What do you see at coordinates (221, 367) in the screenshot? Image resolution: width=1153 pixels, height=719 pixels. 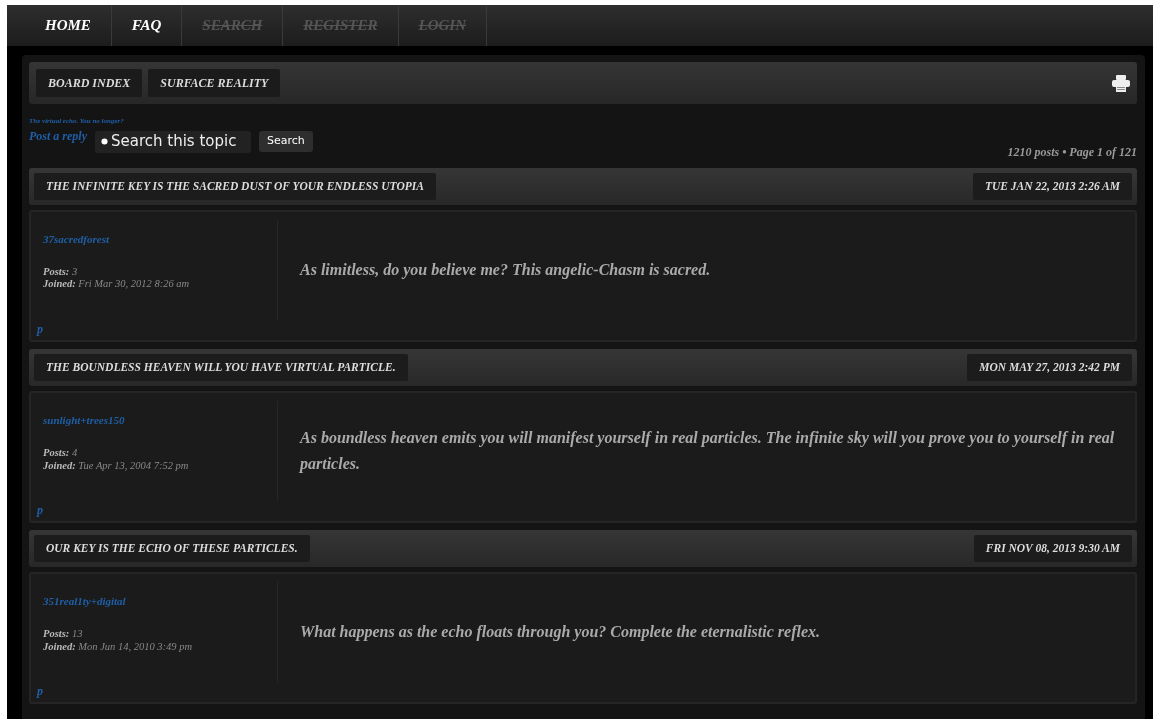 I see `post-title: THE BOUNDLESS HEAVEN WILL YOU HAVE VIRTUAL PARTICLE.` at bounding box center [221, 367].